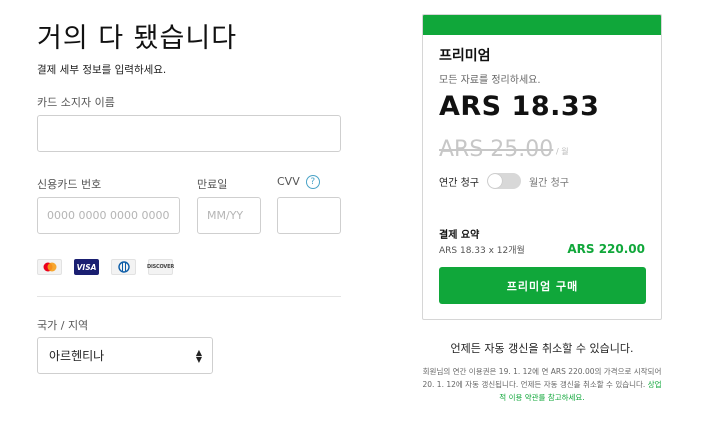 The image size is (702, 424). I want to click on cancel-note: 언제든 자동 갱신을 취소할 수 있습니다., so click(542, 348).